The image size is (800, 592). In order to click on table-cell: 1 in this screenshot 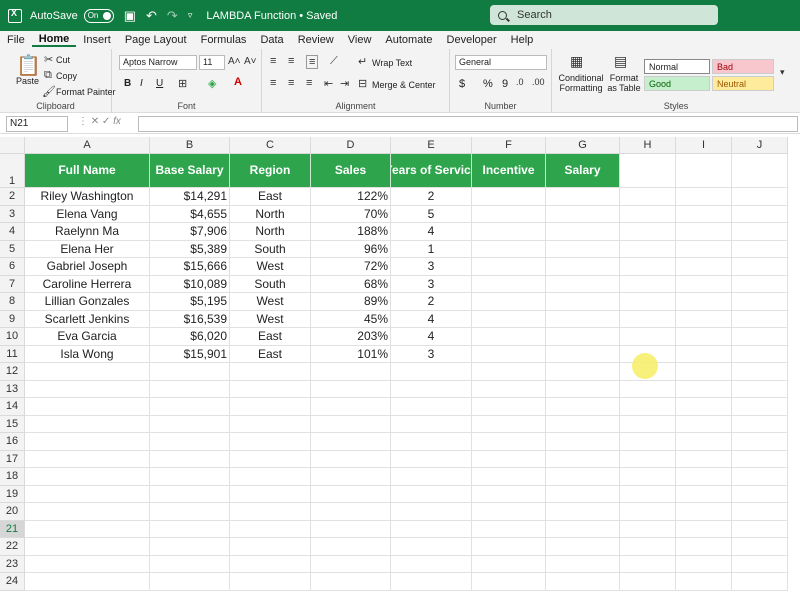, I will do `click(431, 249)`.